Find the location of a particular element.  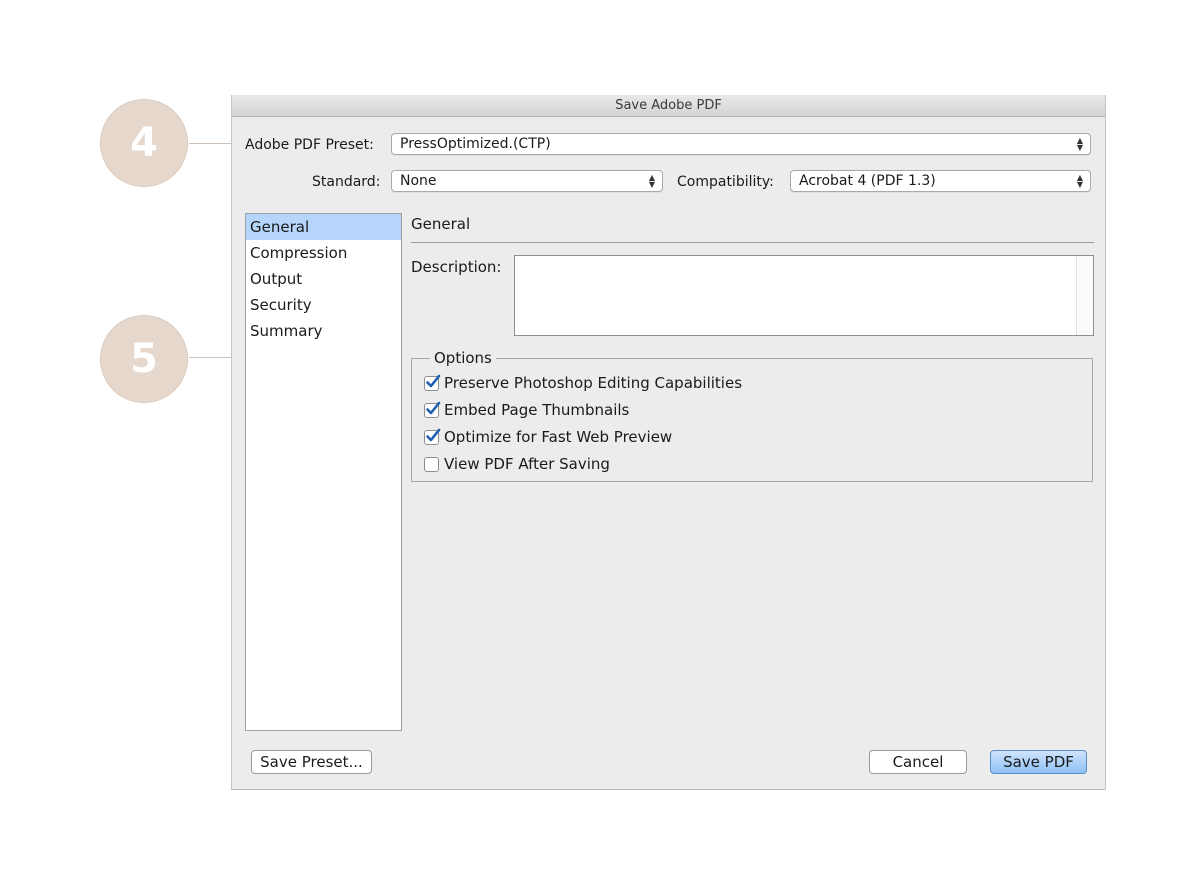

description-field is located at coordinates (804, 295).